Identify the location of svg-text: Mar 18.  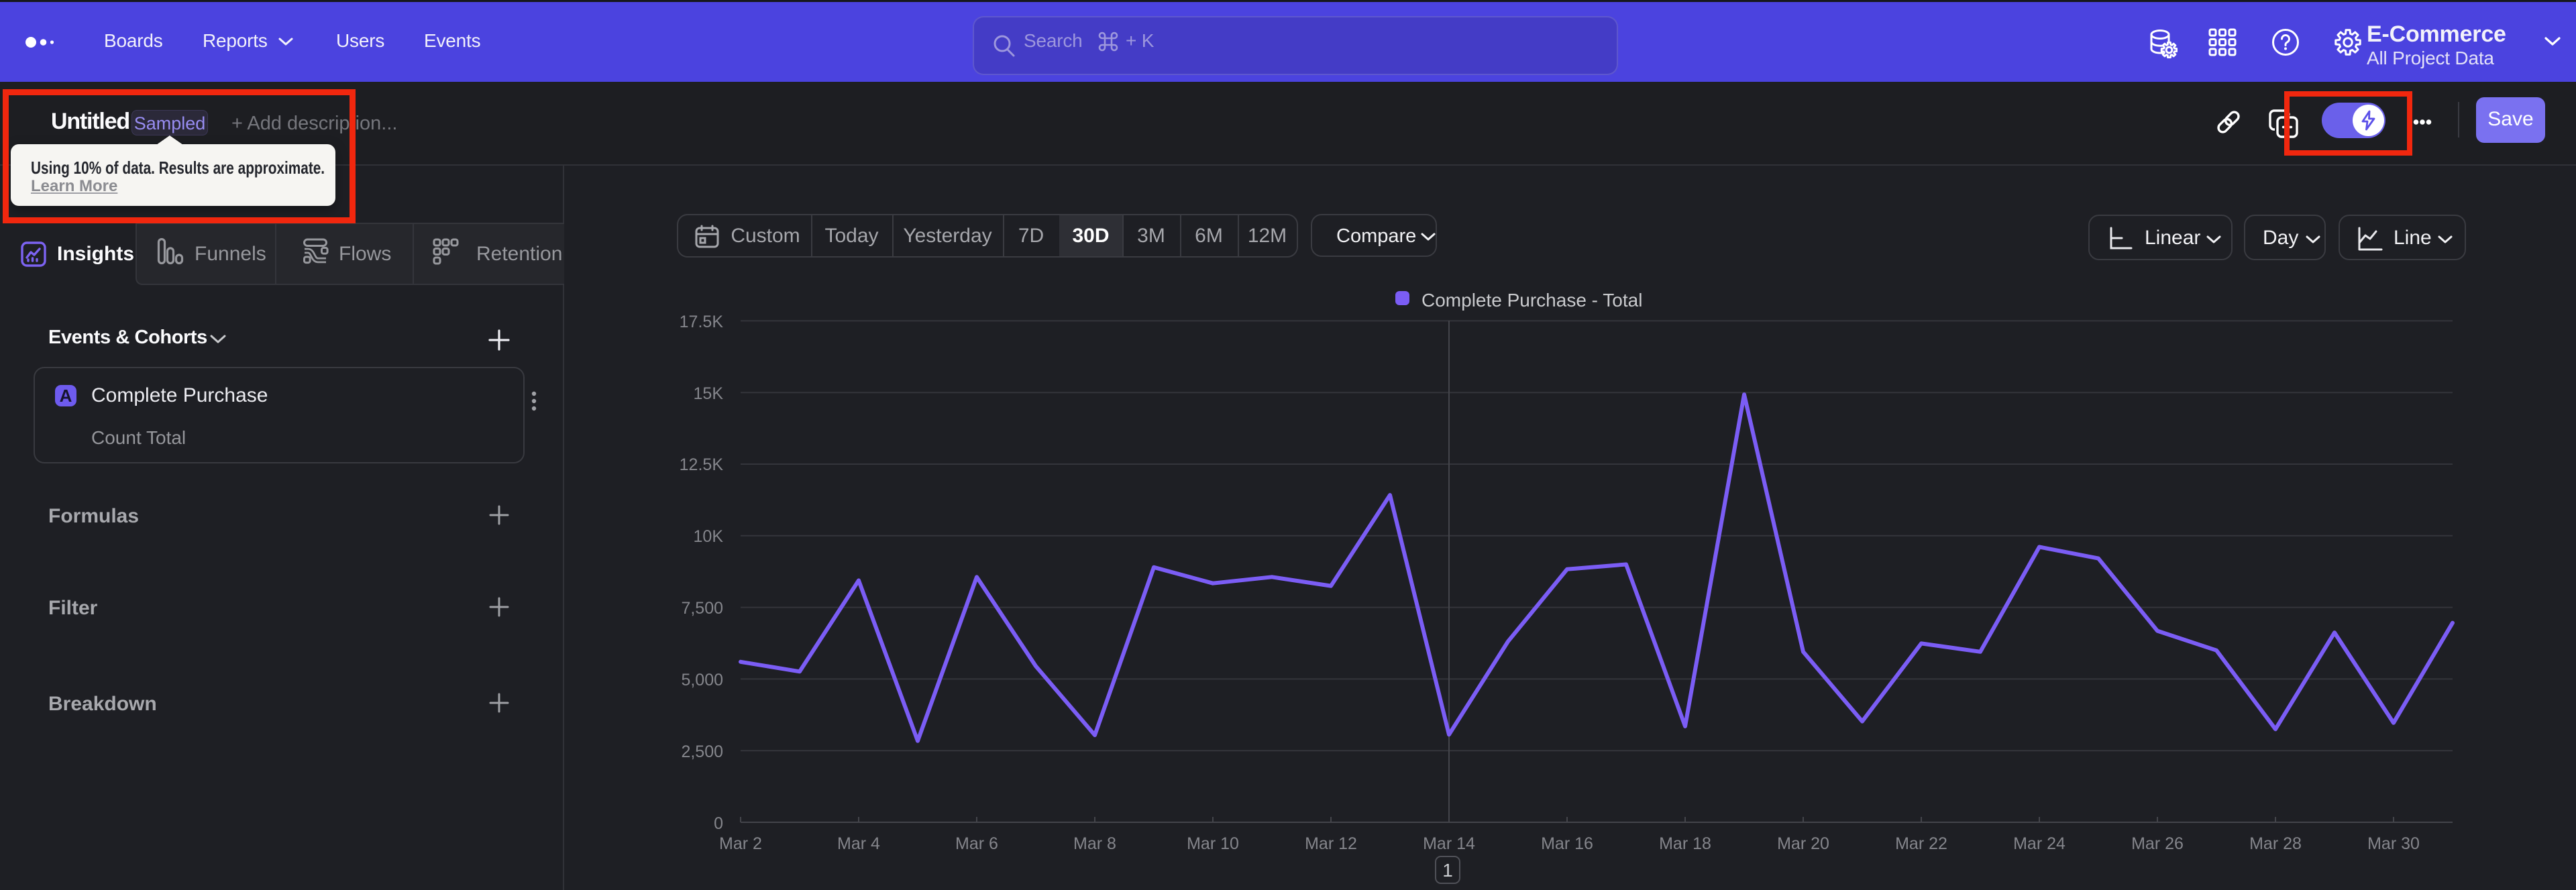
(1685, 843).